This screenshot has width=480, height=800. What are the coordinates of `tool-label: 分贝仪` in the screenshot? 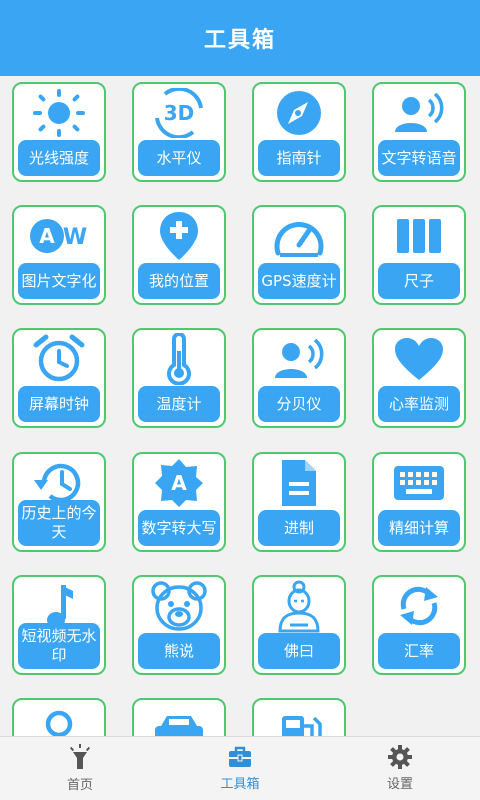 It's located at (299, 404).